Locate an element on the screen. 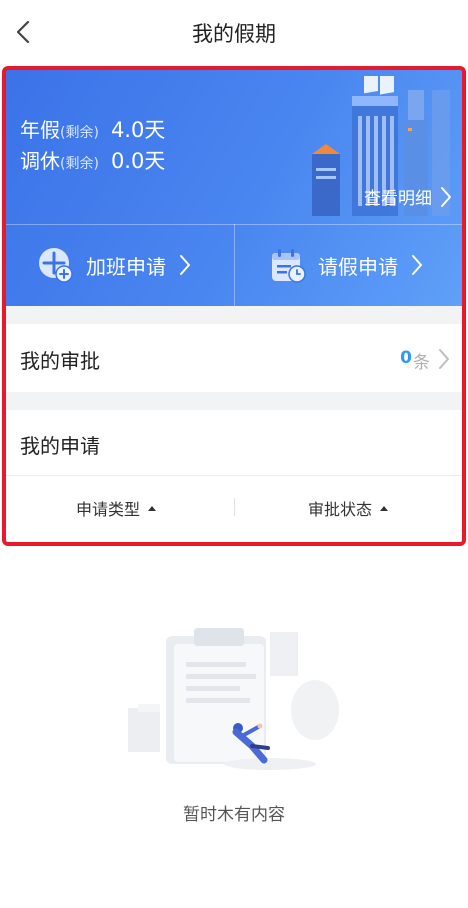 This screenshot has height=908, width=468. approval-count: 0 is located at coordinates (406, 358).